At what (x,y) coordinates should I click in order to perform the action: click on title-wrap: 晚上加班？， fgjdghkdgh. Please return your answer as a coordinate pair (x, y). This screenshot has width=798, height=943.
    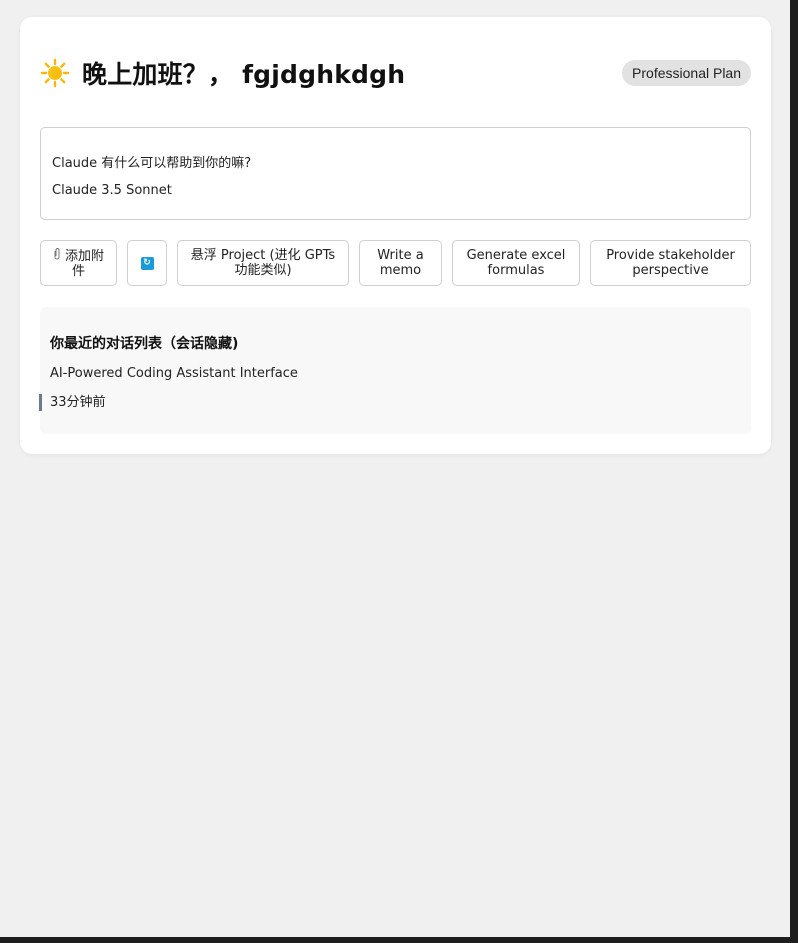
    Looking at the image, I should click on (222, 73).